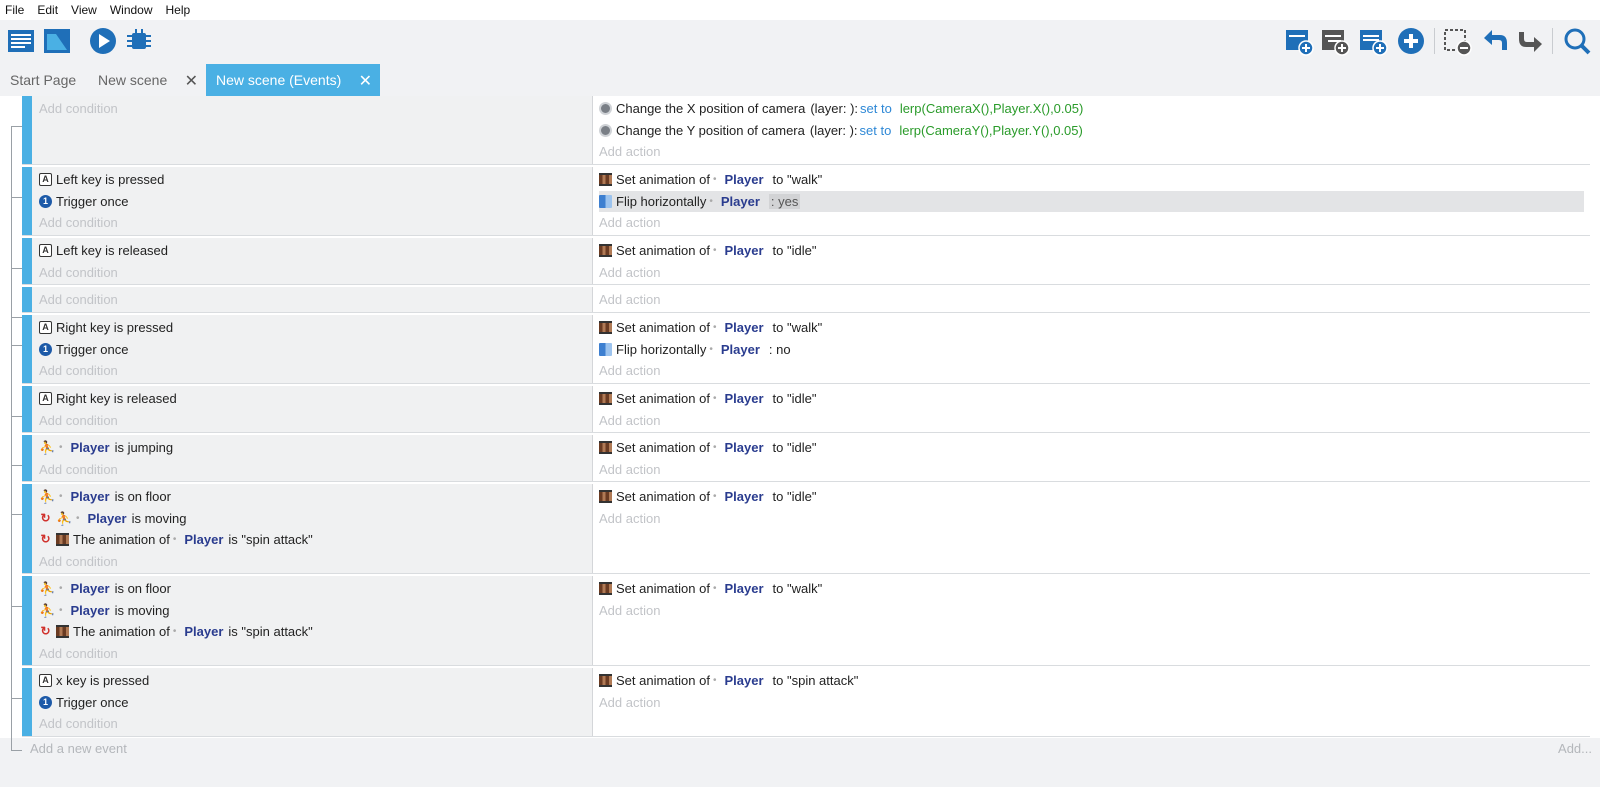 The height and width of the screenshot is (787, 1600). I want to click on scene-editor-icon, so click(57, 41).